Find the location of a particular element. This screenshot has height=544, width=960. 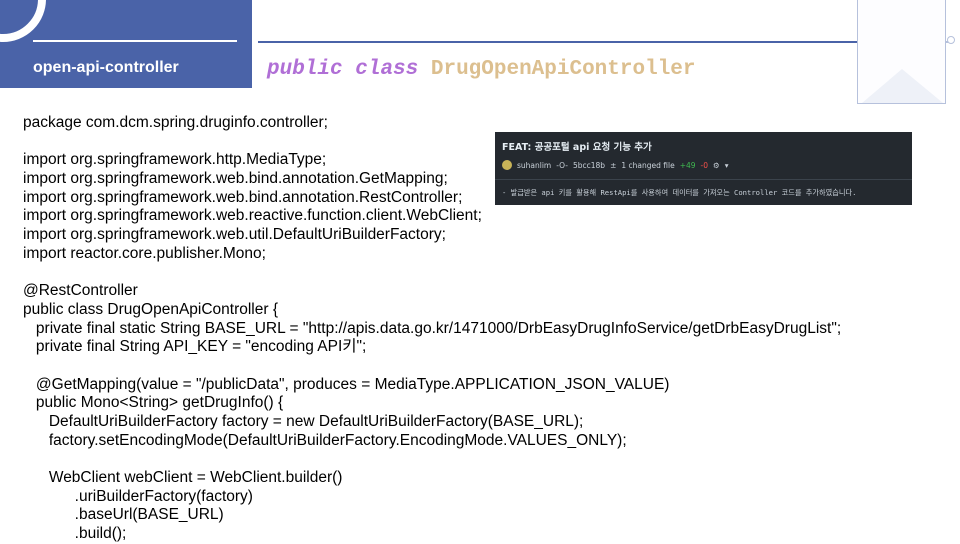

commit-divider is located at coordinates (703, 179).